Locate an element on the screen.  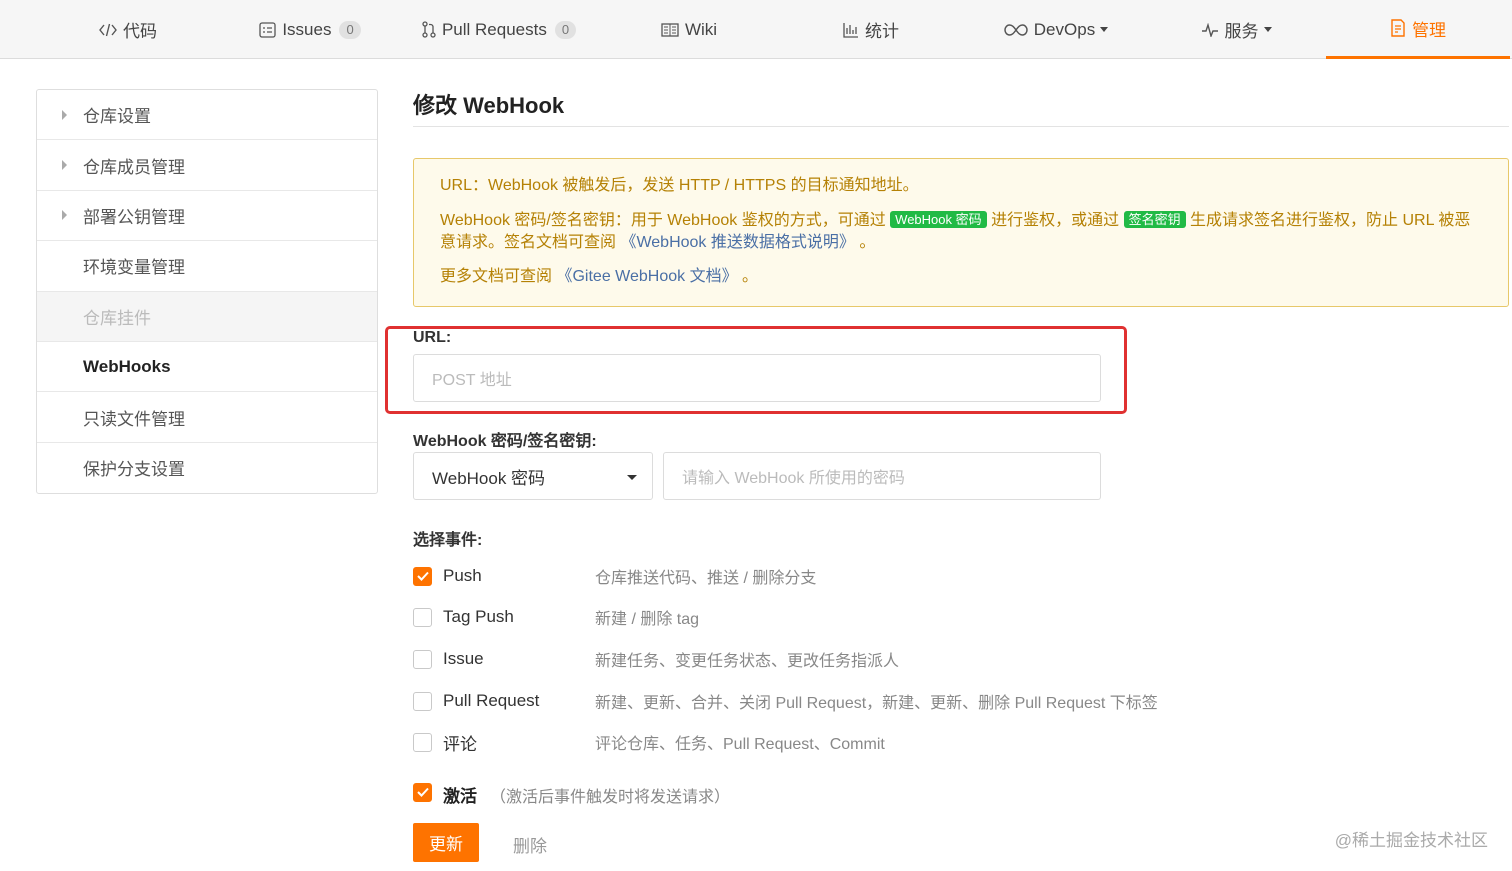
pull-request-icon is located at coordinates (429, 29).